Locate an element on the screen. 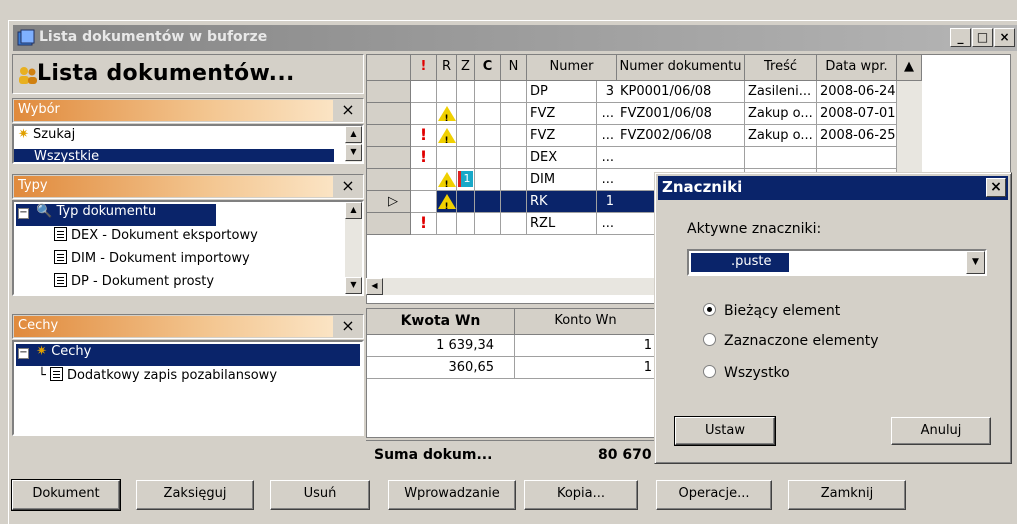 The image size is (1017, 524). grid-cell-numer: DIM is located at coordinates (562, 180).